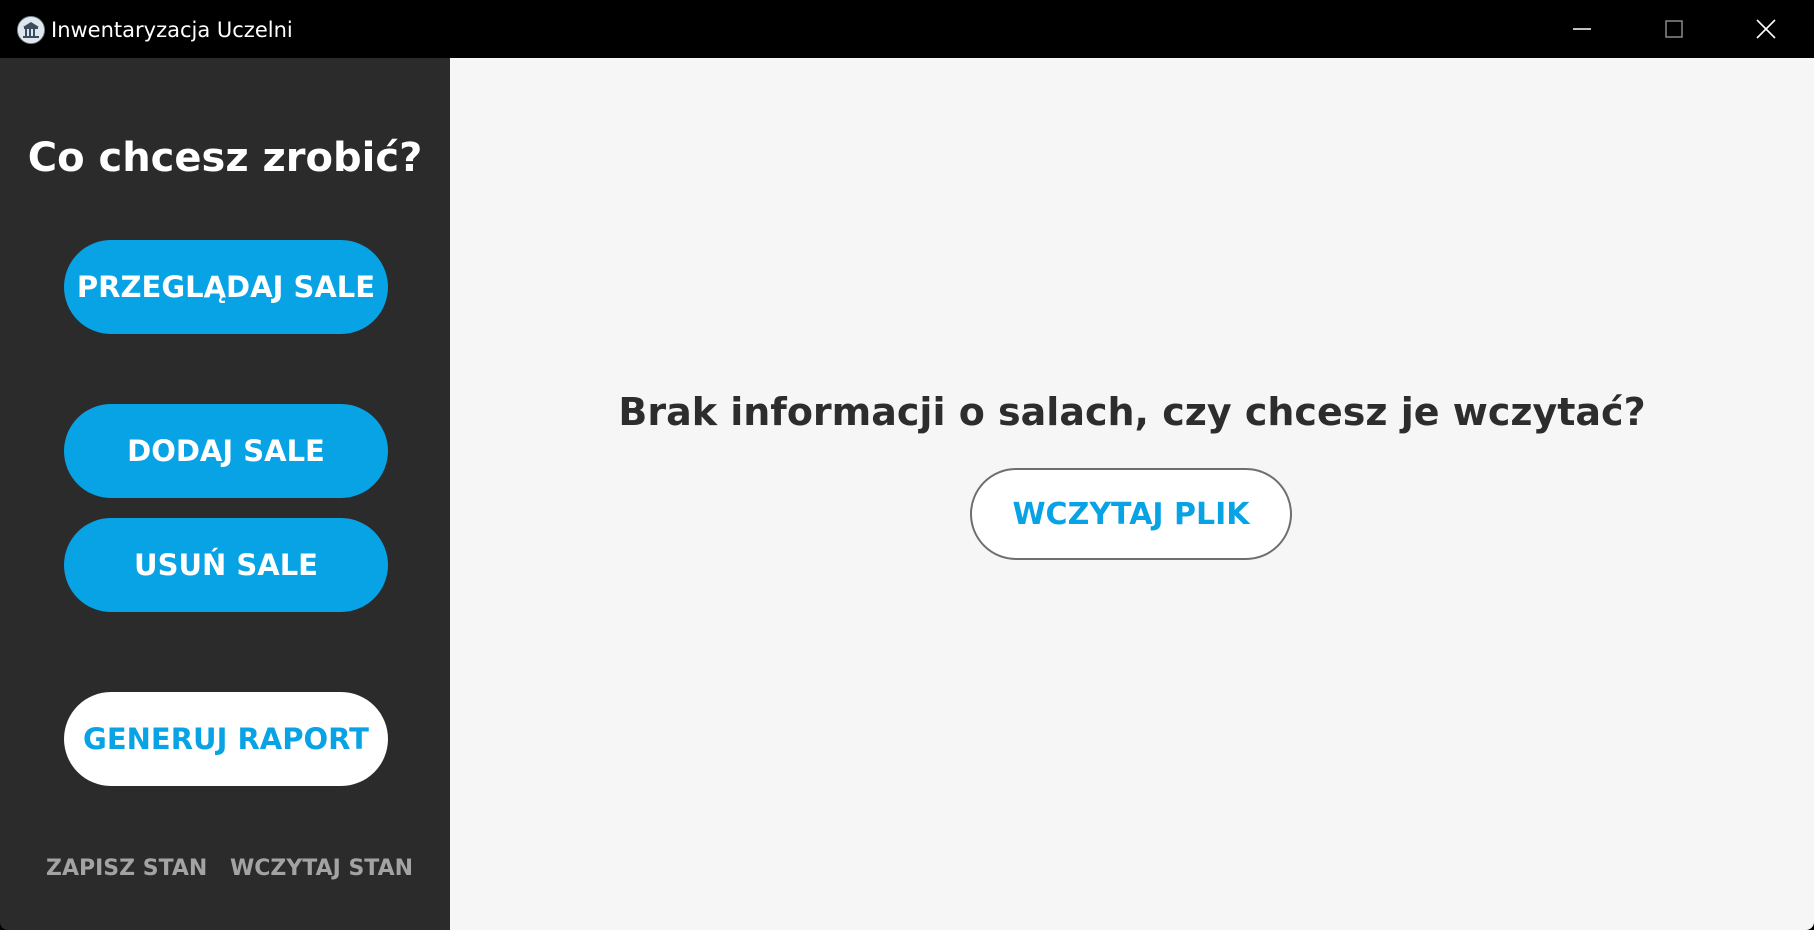 The width and height of the screenshot is (1814, 930). Describe the element at coordinates (321, 869) in the screenshot. I see `load-state-link: WCZYTAJ STAN` at that location.